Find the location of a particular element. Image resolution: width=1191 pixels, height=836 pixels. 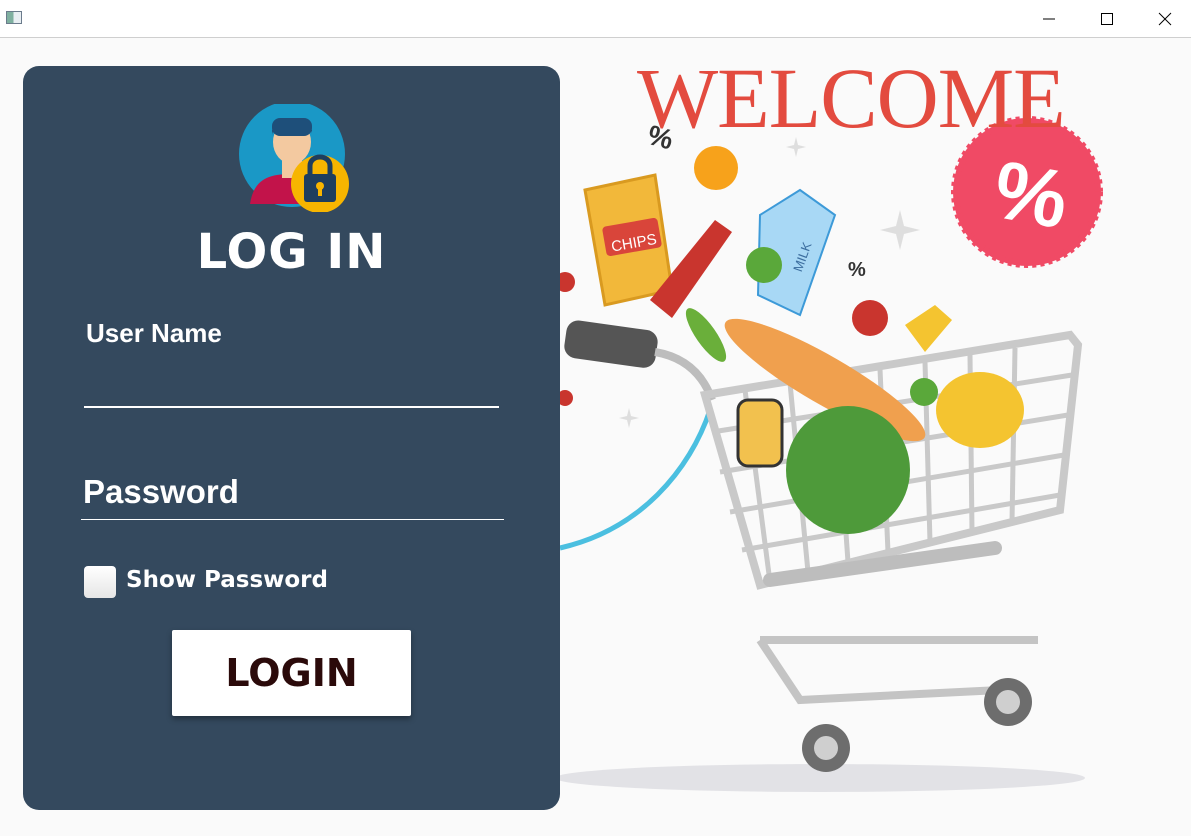

username-label: User Name is located at coordinates (154, 333).